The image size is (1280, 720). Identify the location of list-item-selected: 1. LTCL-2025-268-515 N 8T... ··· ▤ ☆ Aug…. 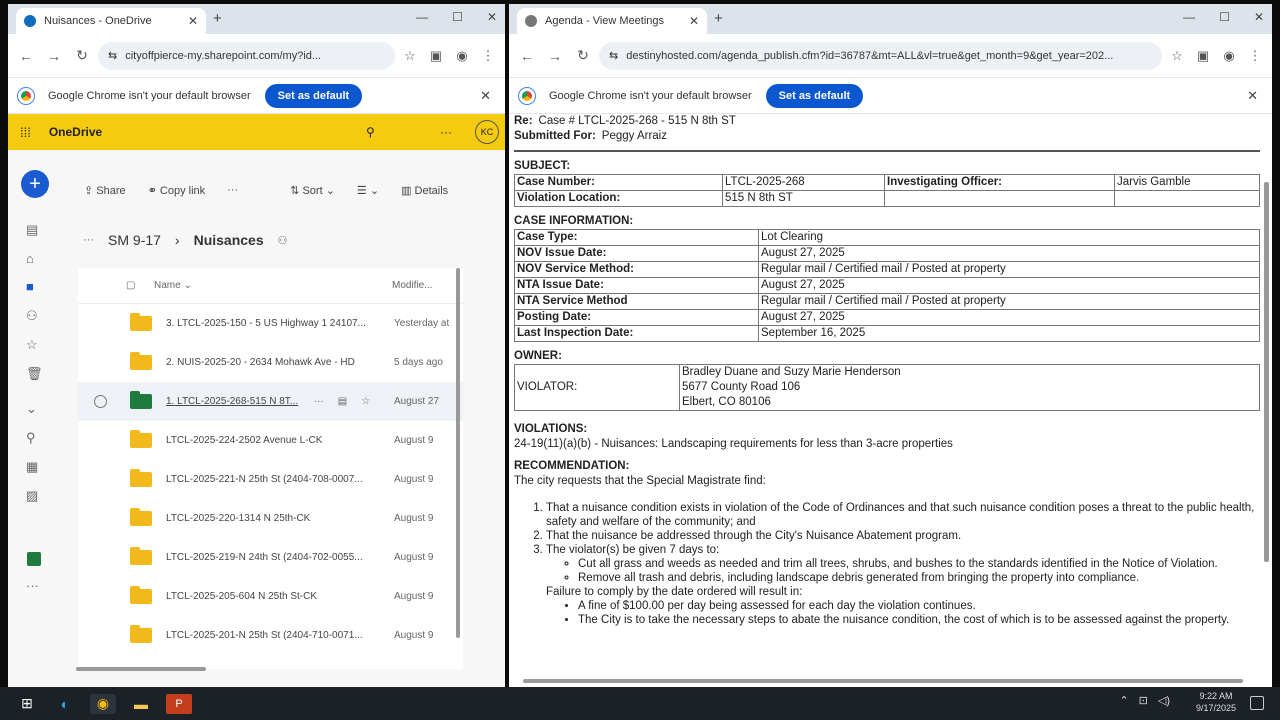
(270, 401).